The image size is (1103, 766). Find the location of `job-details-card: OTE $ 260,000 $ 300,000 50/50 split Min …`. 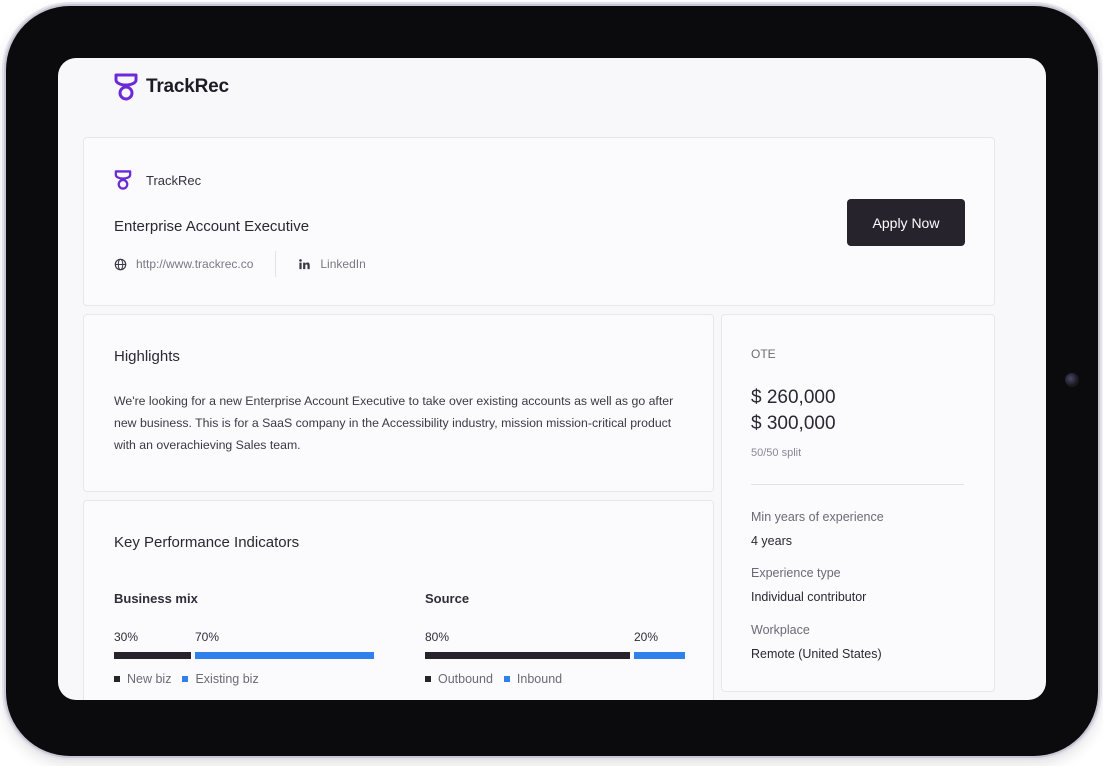

job-details-card: OTE $ 260,000 $ 300,000 50/50 split Min … is located at coordinates (858, 503).